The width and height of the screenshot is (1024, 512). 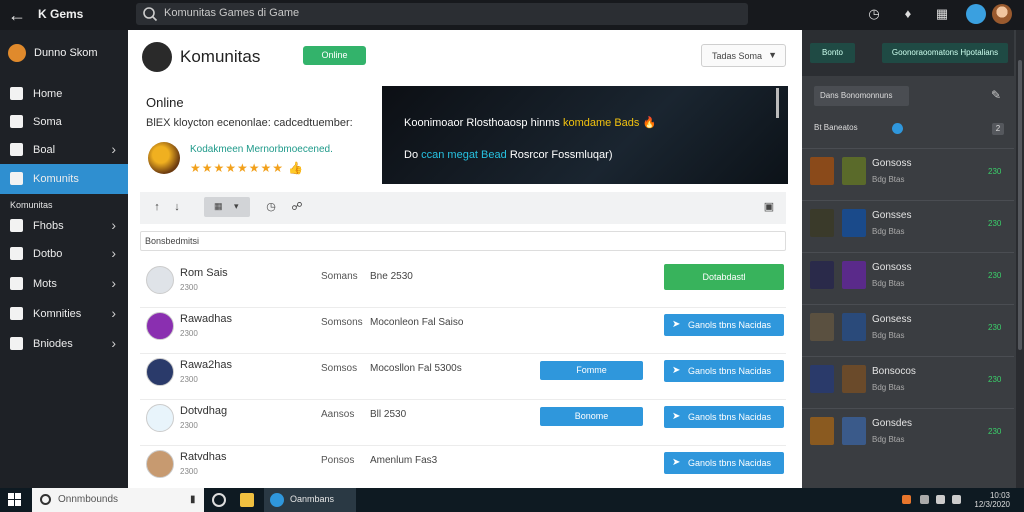 I want to click on tray-chevron-icon, so click(x=924, y=499).